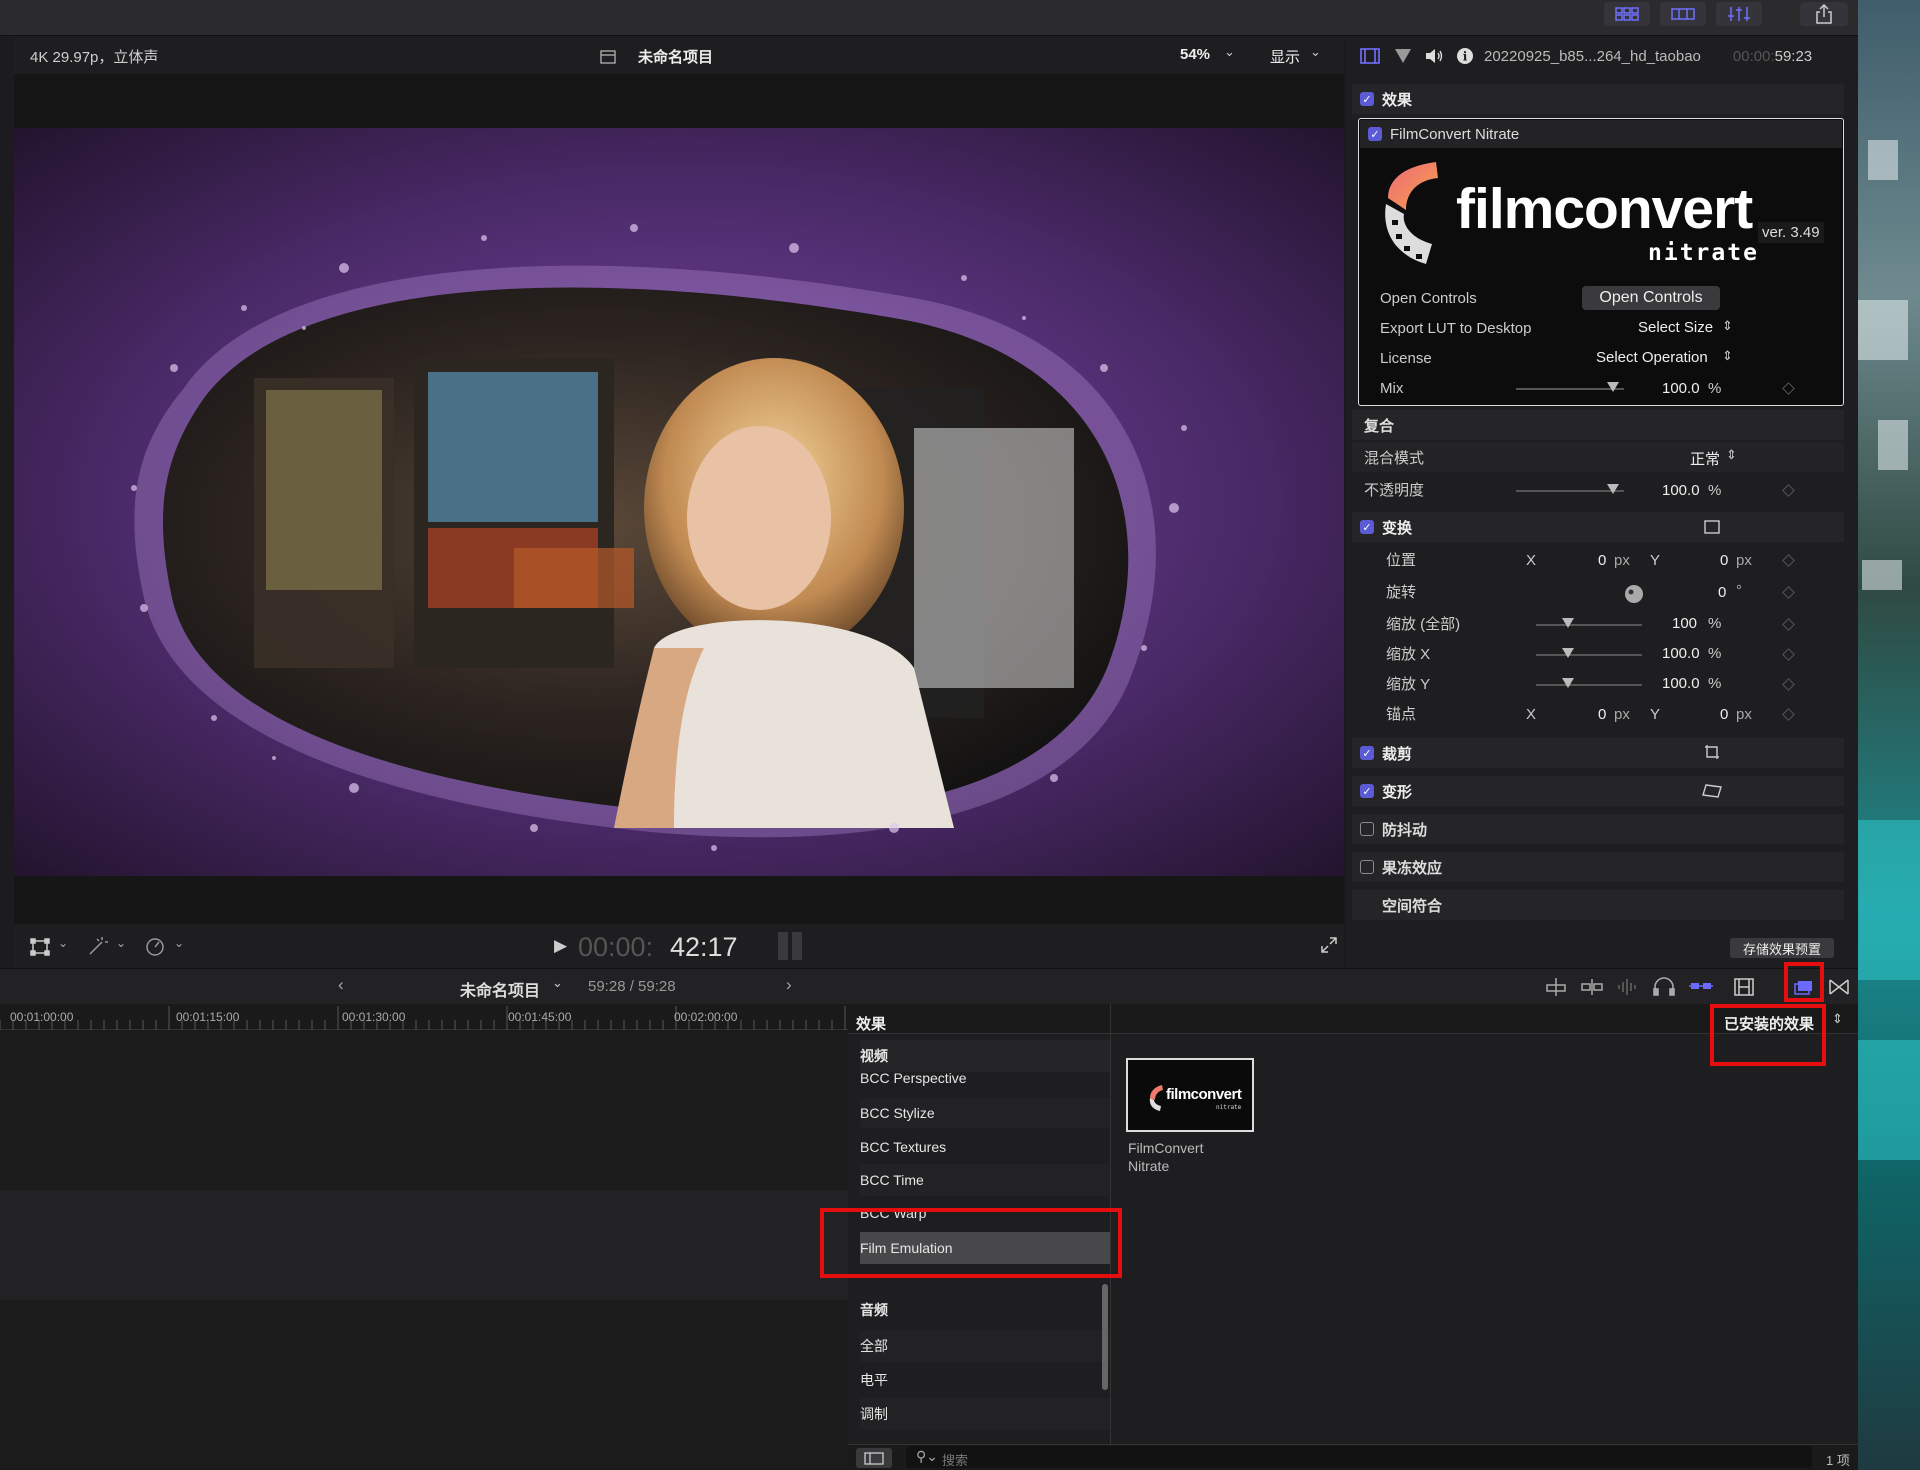 The image size is (1920, 1470). I want to click on playhead-timecode: 42:17, so click(704, 947).